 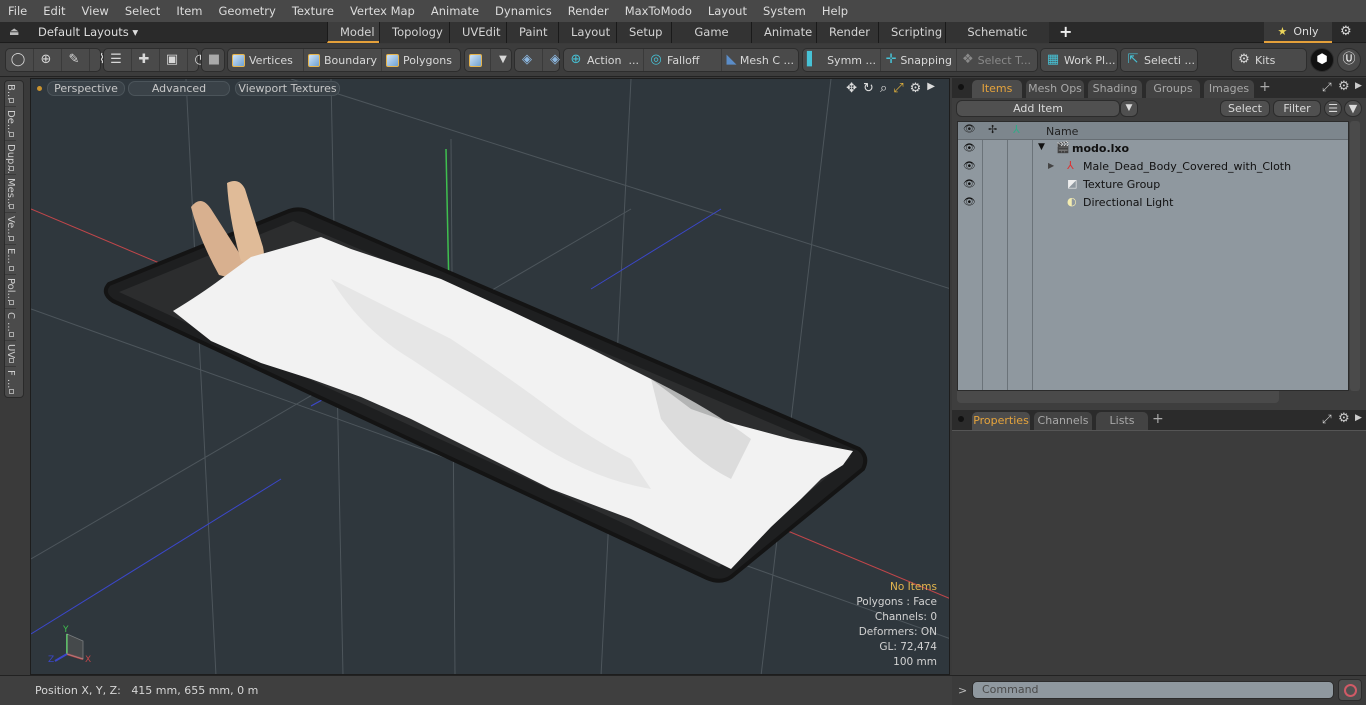 What do you see at coordinates (919, 60) in the screenshot?
I see `snapping-button: ✛ Snapping` at bounding box center [919, 60].